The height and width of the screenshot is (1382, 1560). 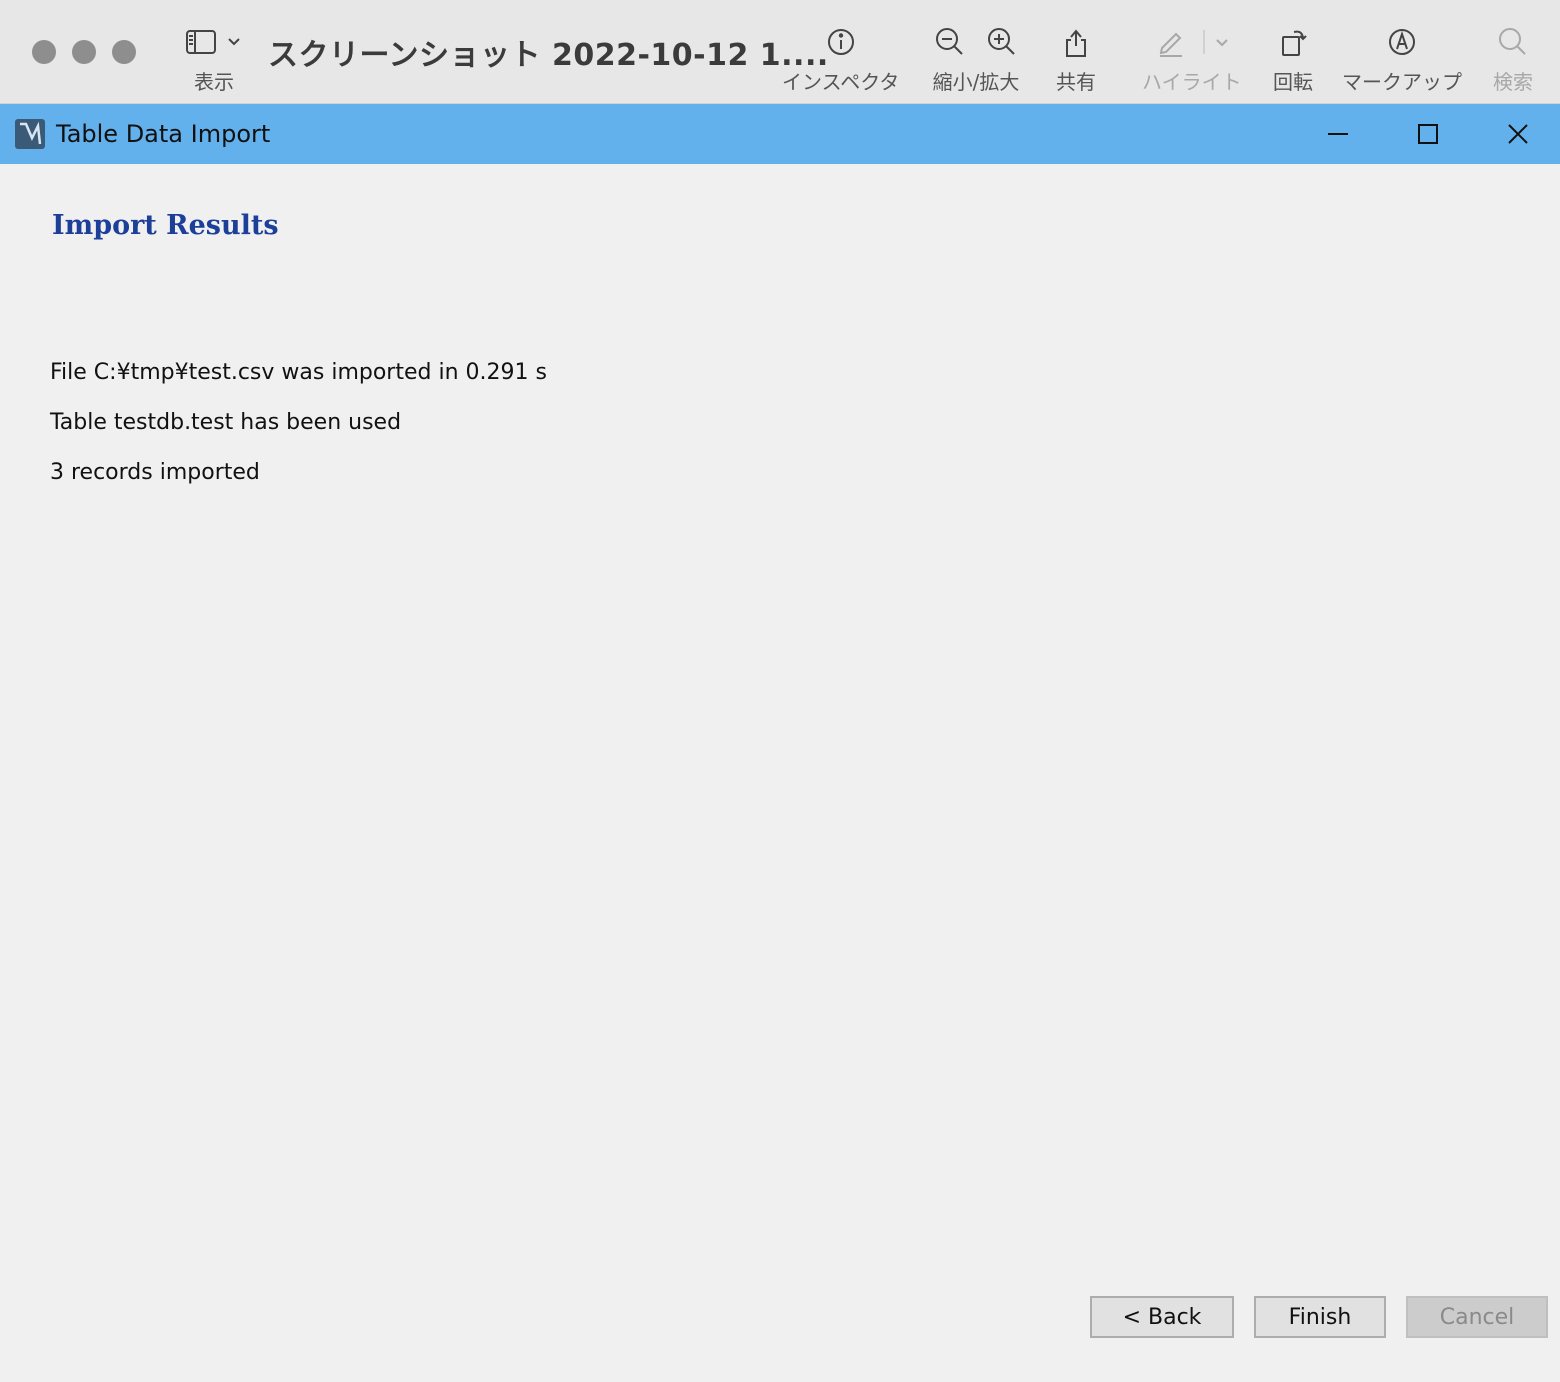 What do you see at coordinates (226, 422) in the screenshot?
I see `result-line: Table testdb.test has been used` at bounding box center [226, 422].